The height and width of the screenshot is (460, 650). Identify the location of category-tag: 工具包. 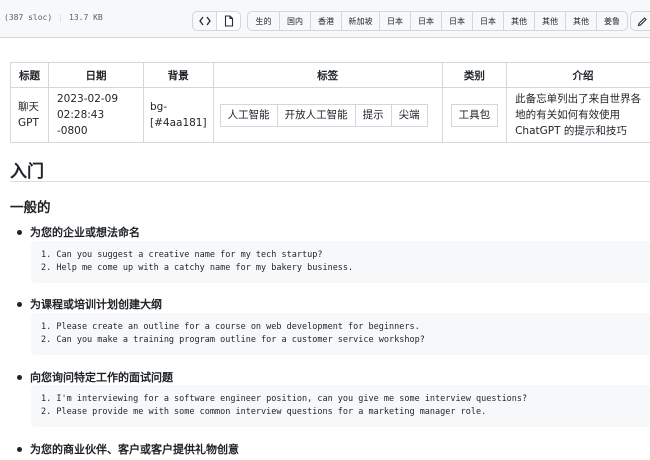
(474, 115).